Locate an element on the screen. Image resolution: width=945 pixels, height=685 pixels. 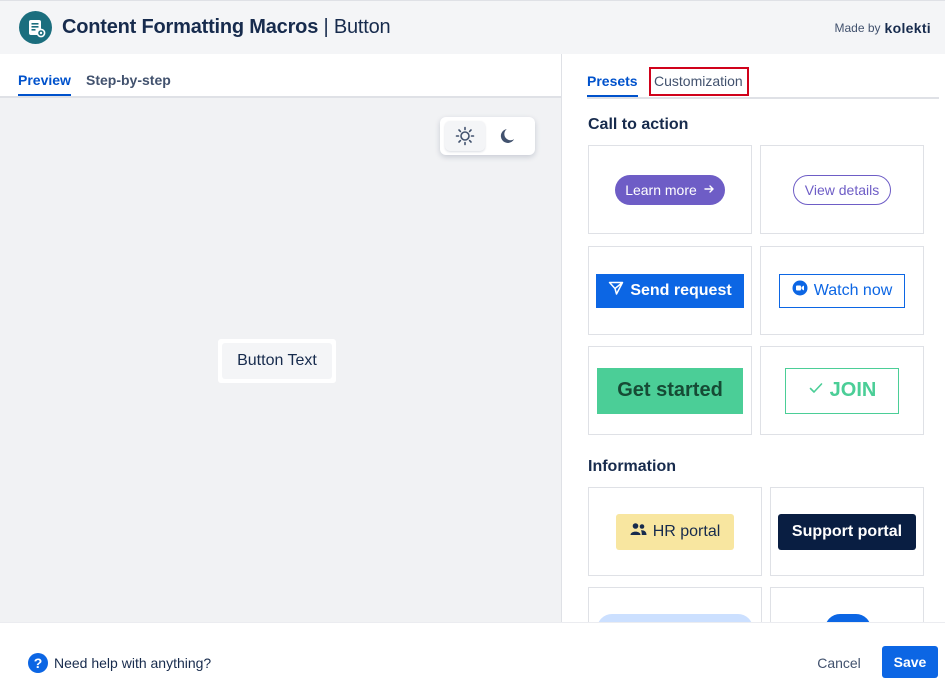
left-tab-bar: Preview Step-by-step is located at coordinates (280, 76).